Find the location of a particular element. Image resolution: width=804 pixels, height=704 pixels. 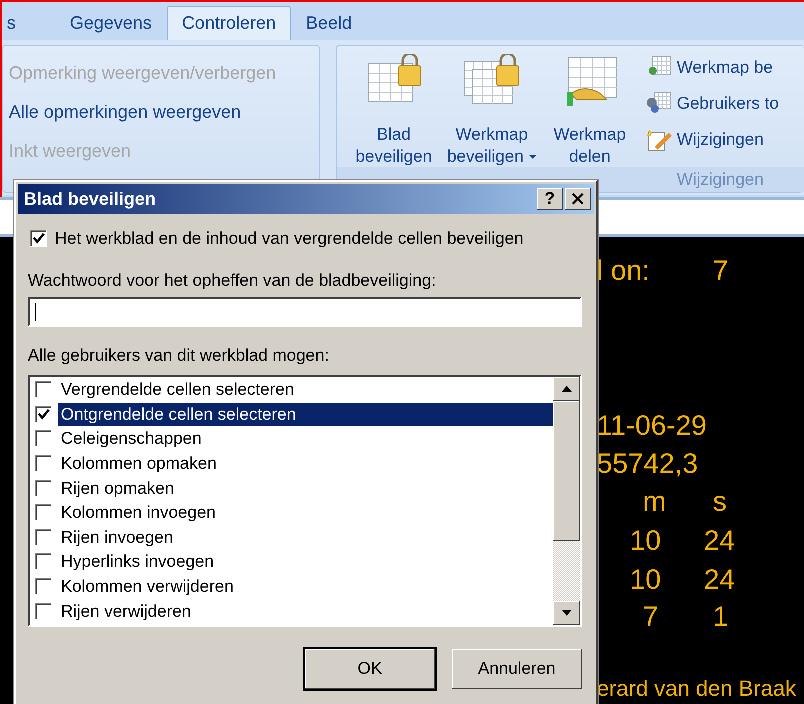

ribbon-button: Blad beveiligen is located at coordinates (394, 111).